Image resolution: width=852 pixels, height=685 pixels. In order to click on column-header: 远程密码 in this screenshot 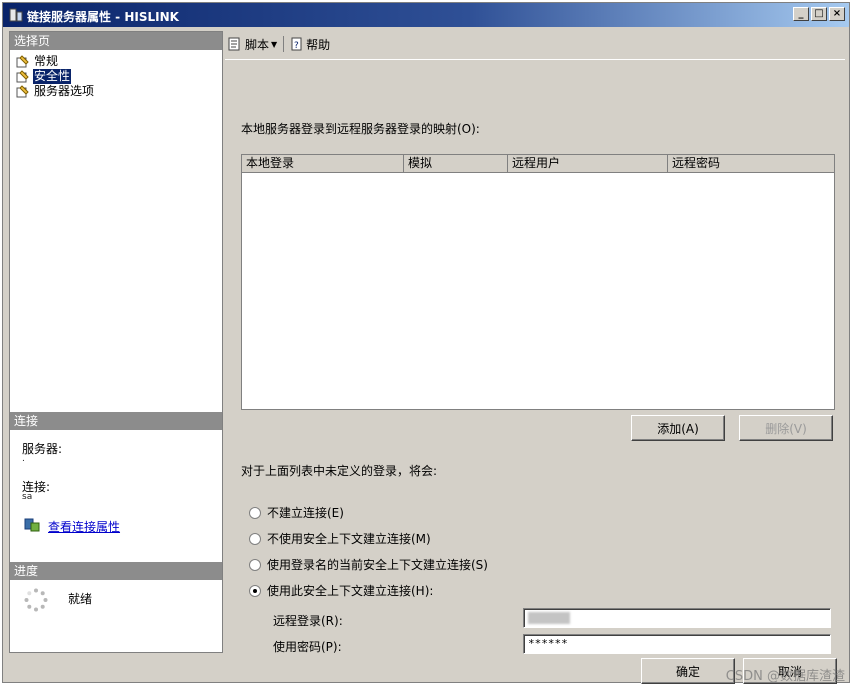, I will do `click(751, 164)`.